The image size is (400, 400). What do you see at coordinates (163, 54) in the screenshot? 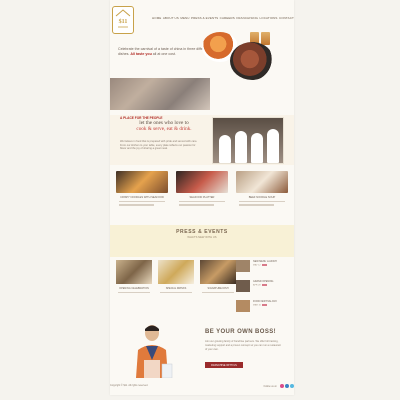
I see `hero-text-tail: all at one cost.` at bounding box center [163, 54].